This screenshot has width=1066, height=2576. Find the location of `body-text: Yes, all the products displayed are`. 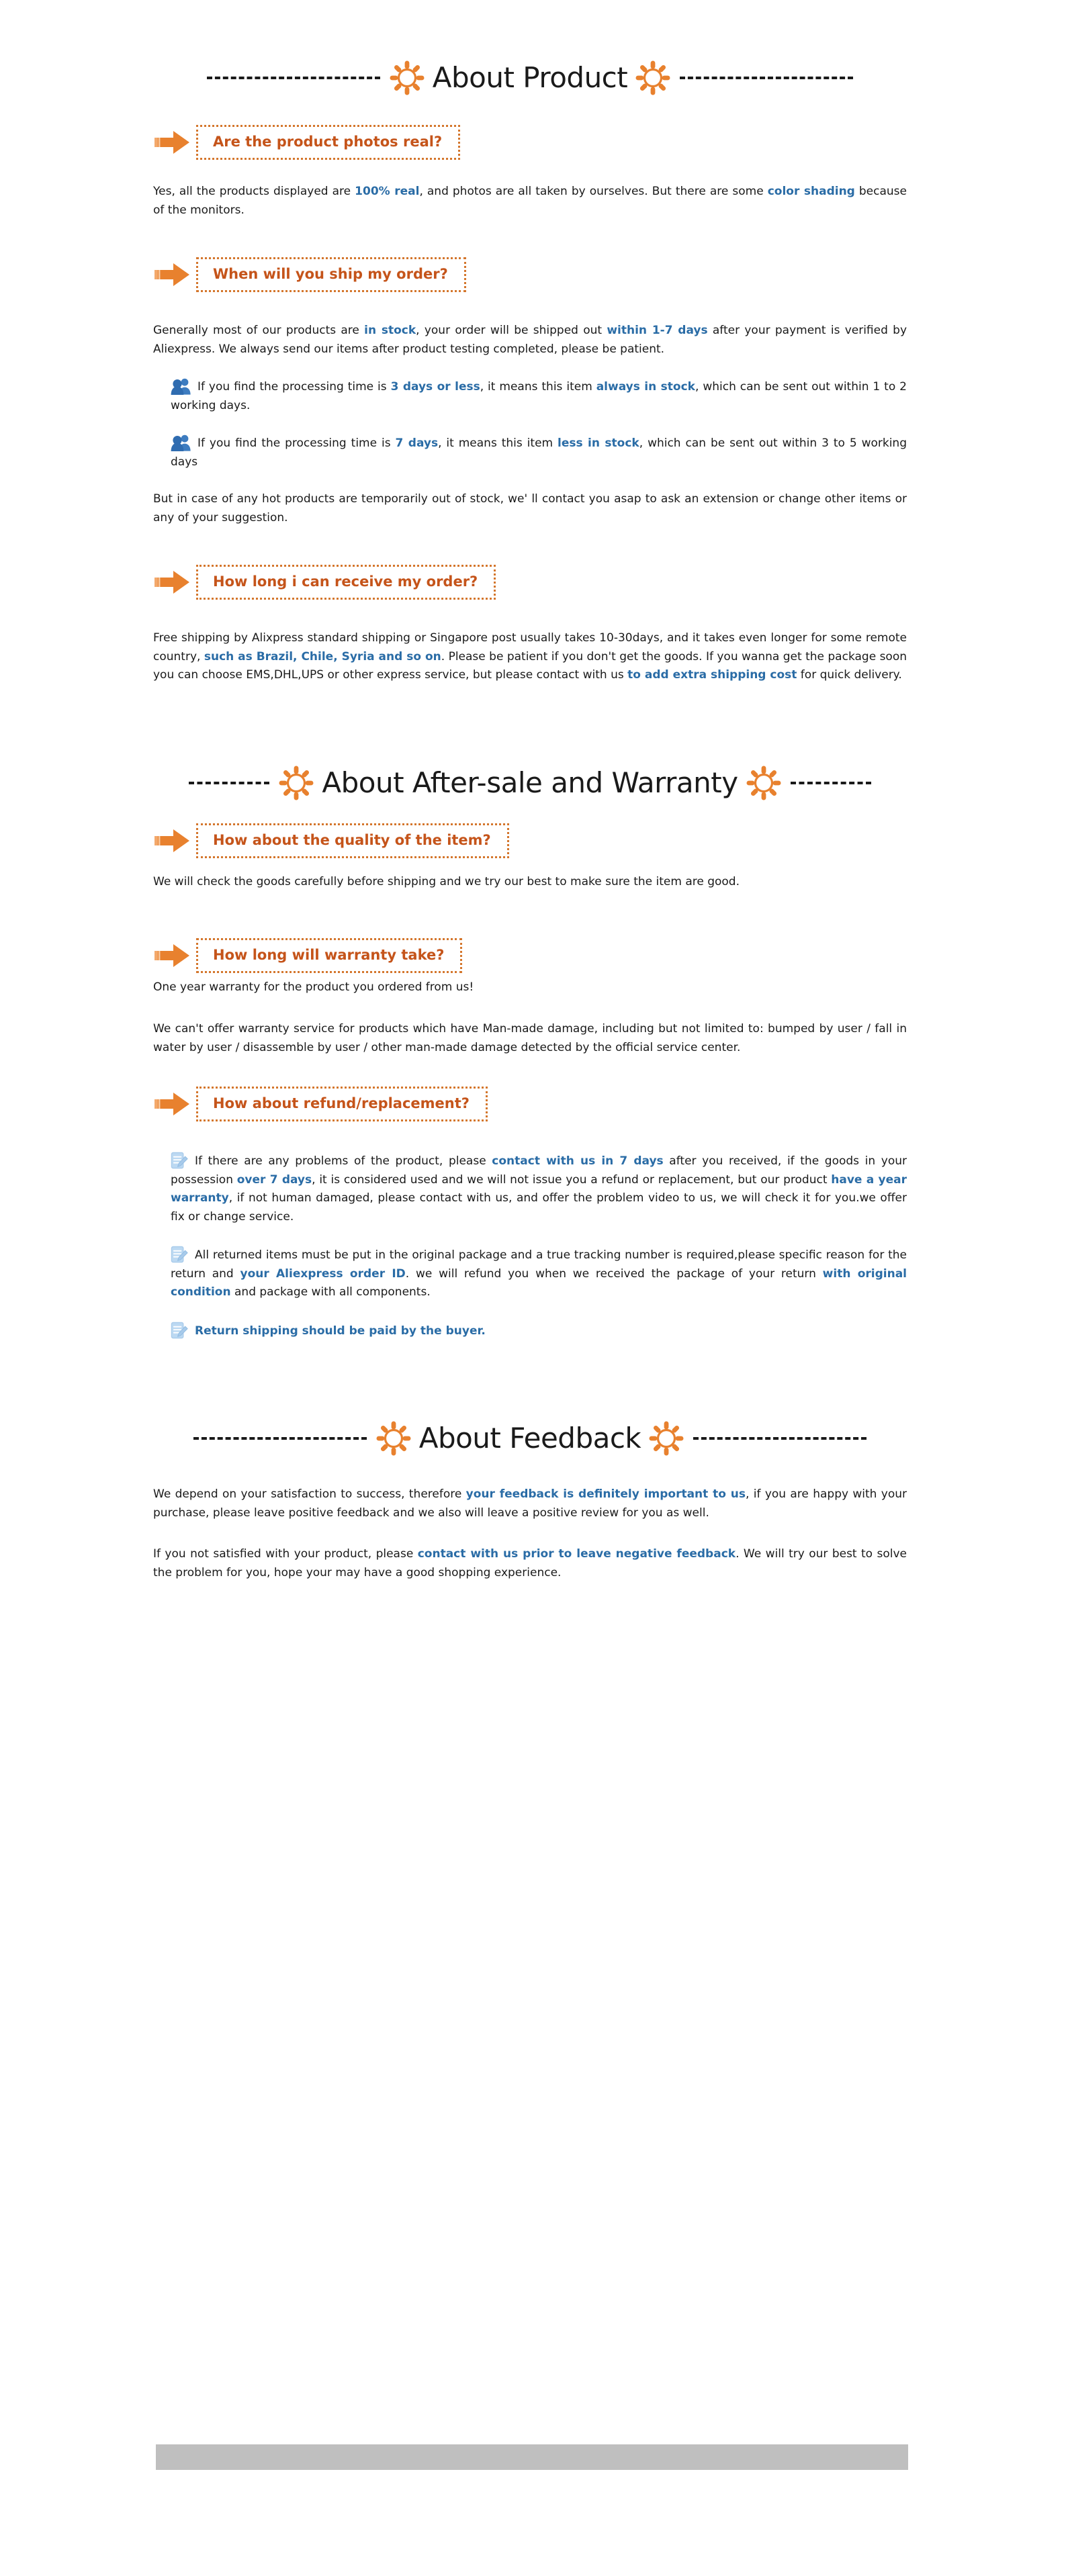

body-text: Yes, all the products displayed are is located at coordinates (254, 191).